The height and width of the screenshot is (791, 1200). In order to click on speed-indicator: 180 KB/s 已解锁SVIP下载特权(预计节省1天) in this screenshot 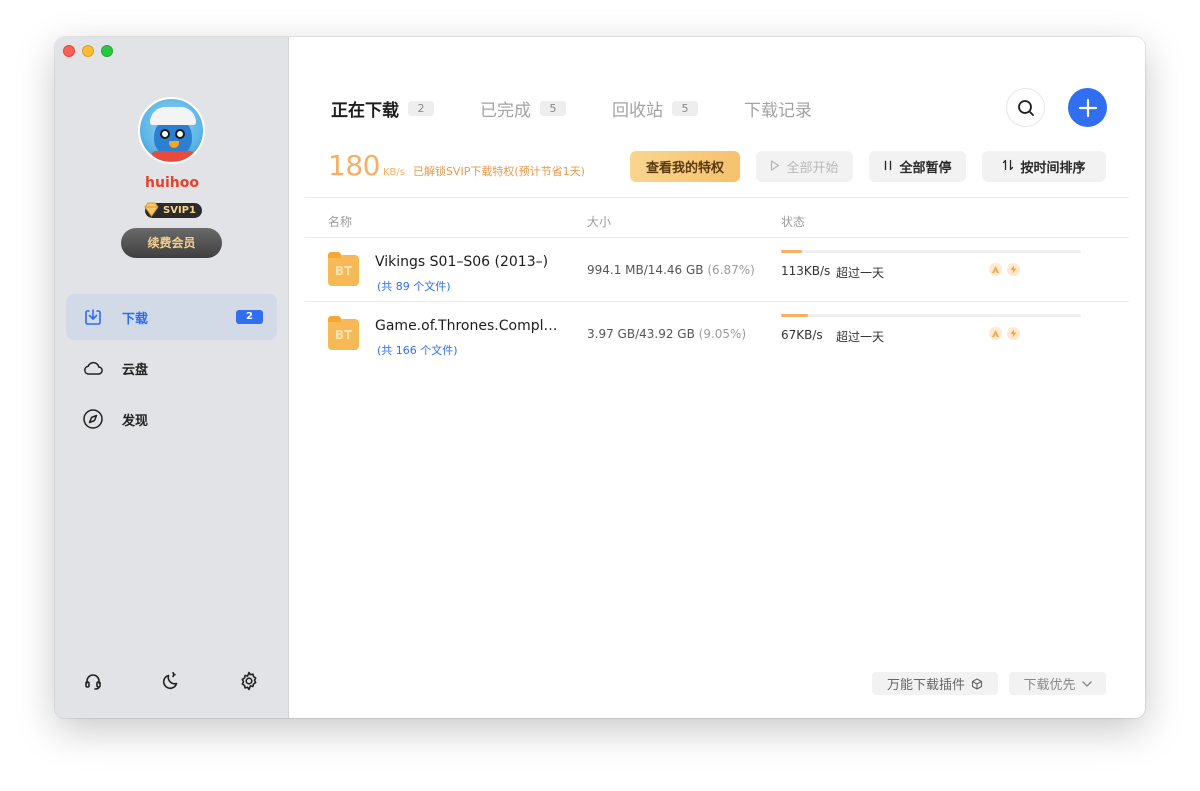, I will do `click(456, 165)`.